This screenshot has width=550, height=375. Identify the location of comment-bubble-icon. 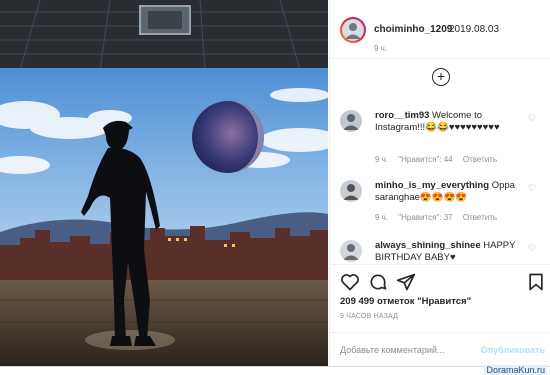
(378, 282).